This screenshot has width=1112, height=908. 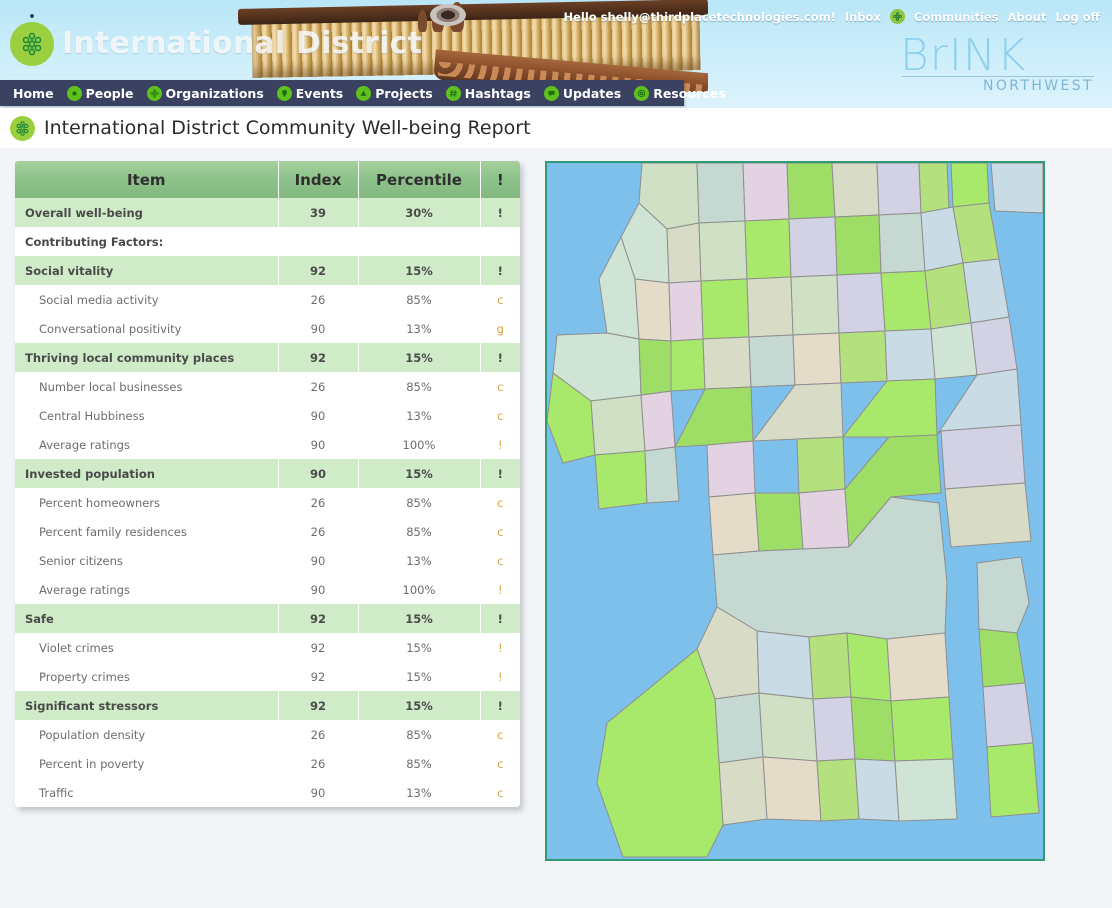 I want to click on table-row: Property crimes 92 15%!, so click(x=267, y=676).